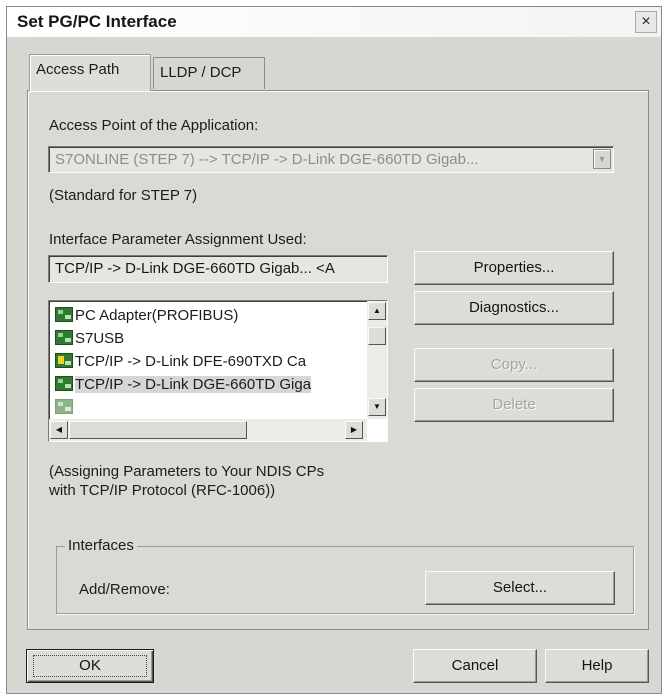  What do you see at coordinates (59, 430) in the screenshot?
I see `scroll-left-button: ◀` at bounding box center [59, 430].